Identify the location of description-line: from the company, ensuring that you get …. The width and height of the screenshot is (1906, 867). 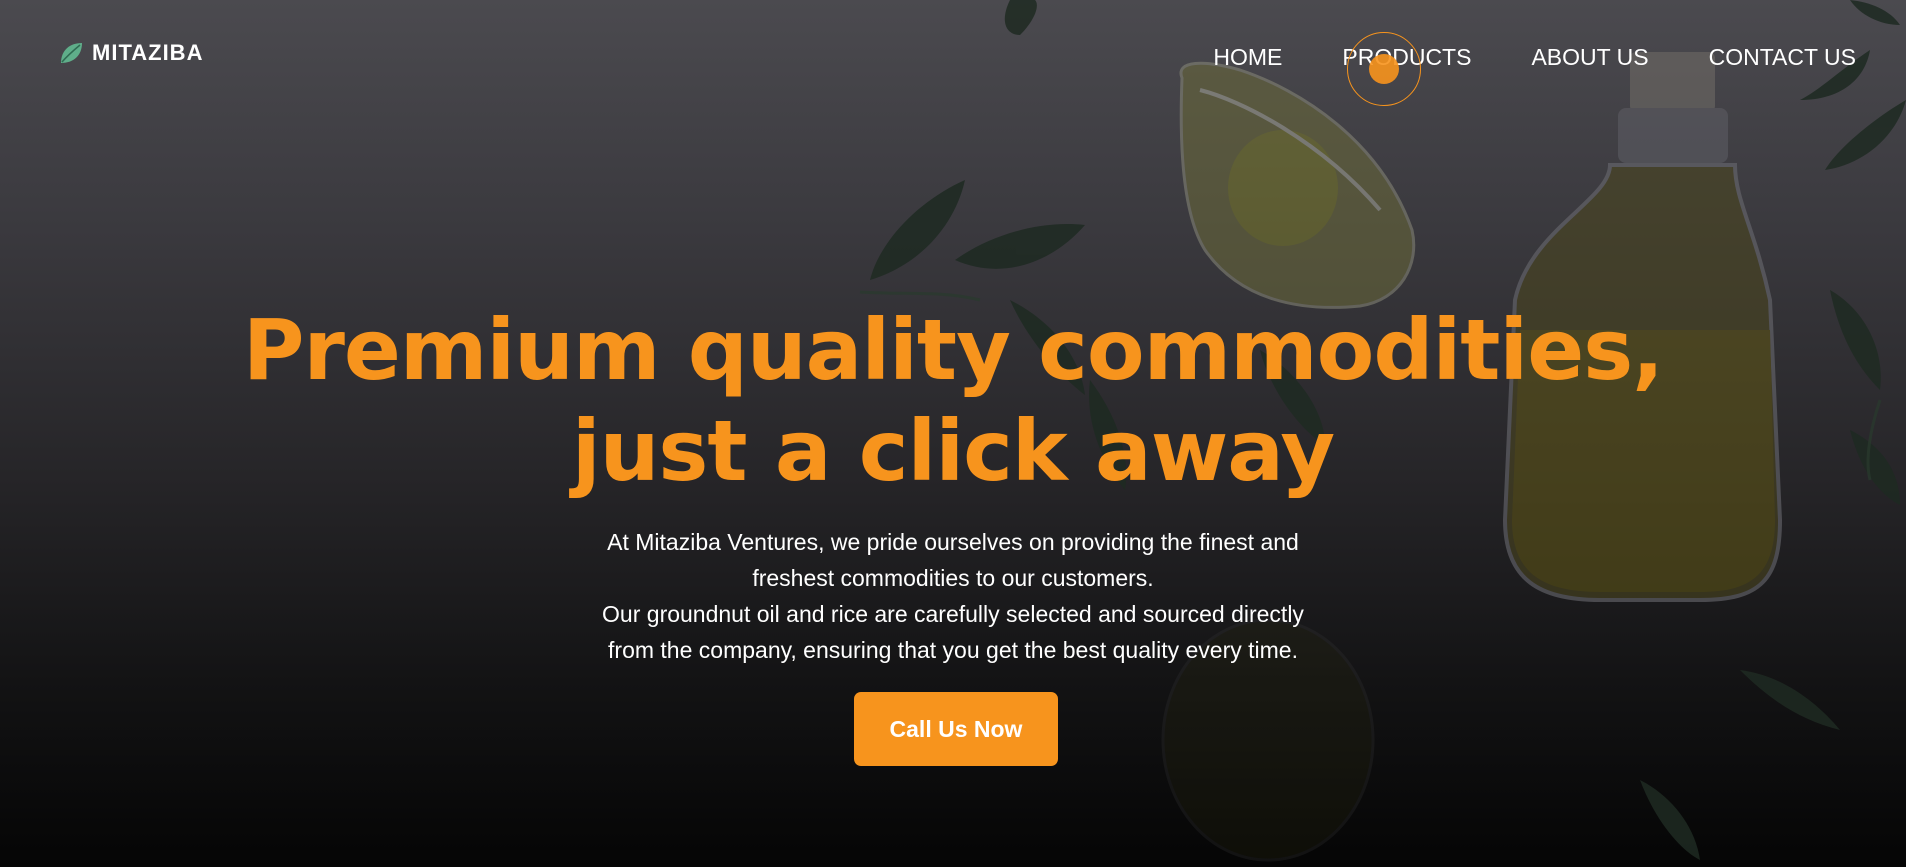
(953, 650).